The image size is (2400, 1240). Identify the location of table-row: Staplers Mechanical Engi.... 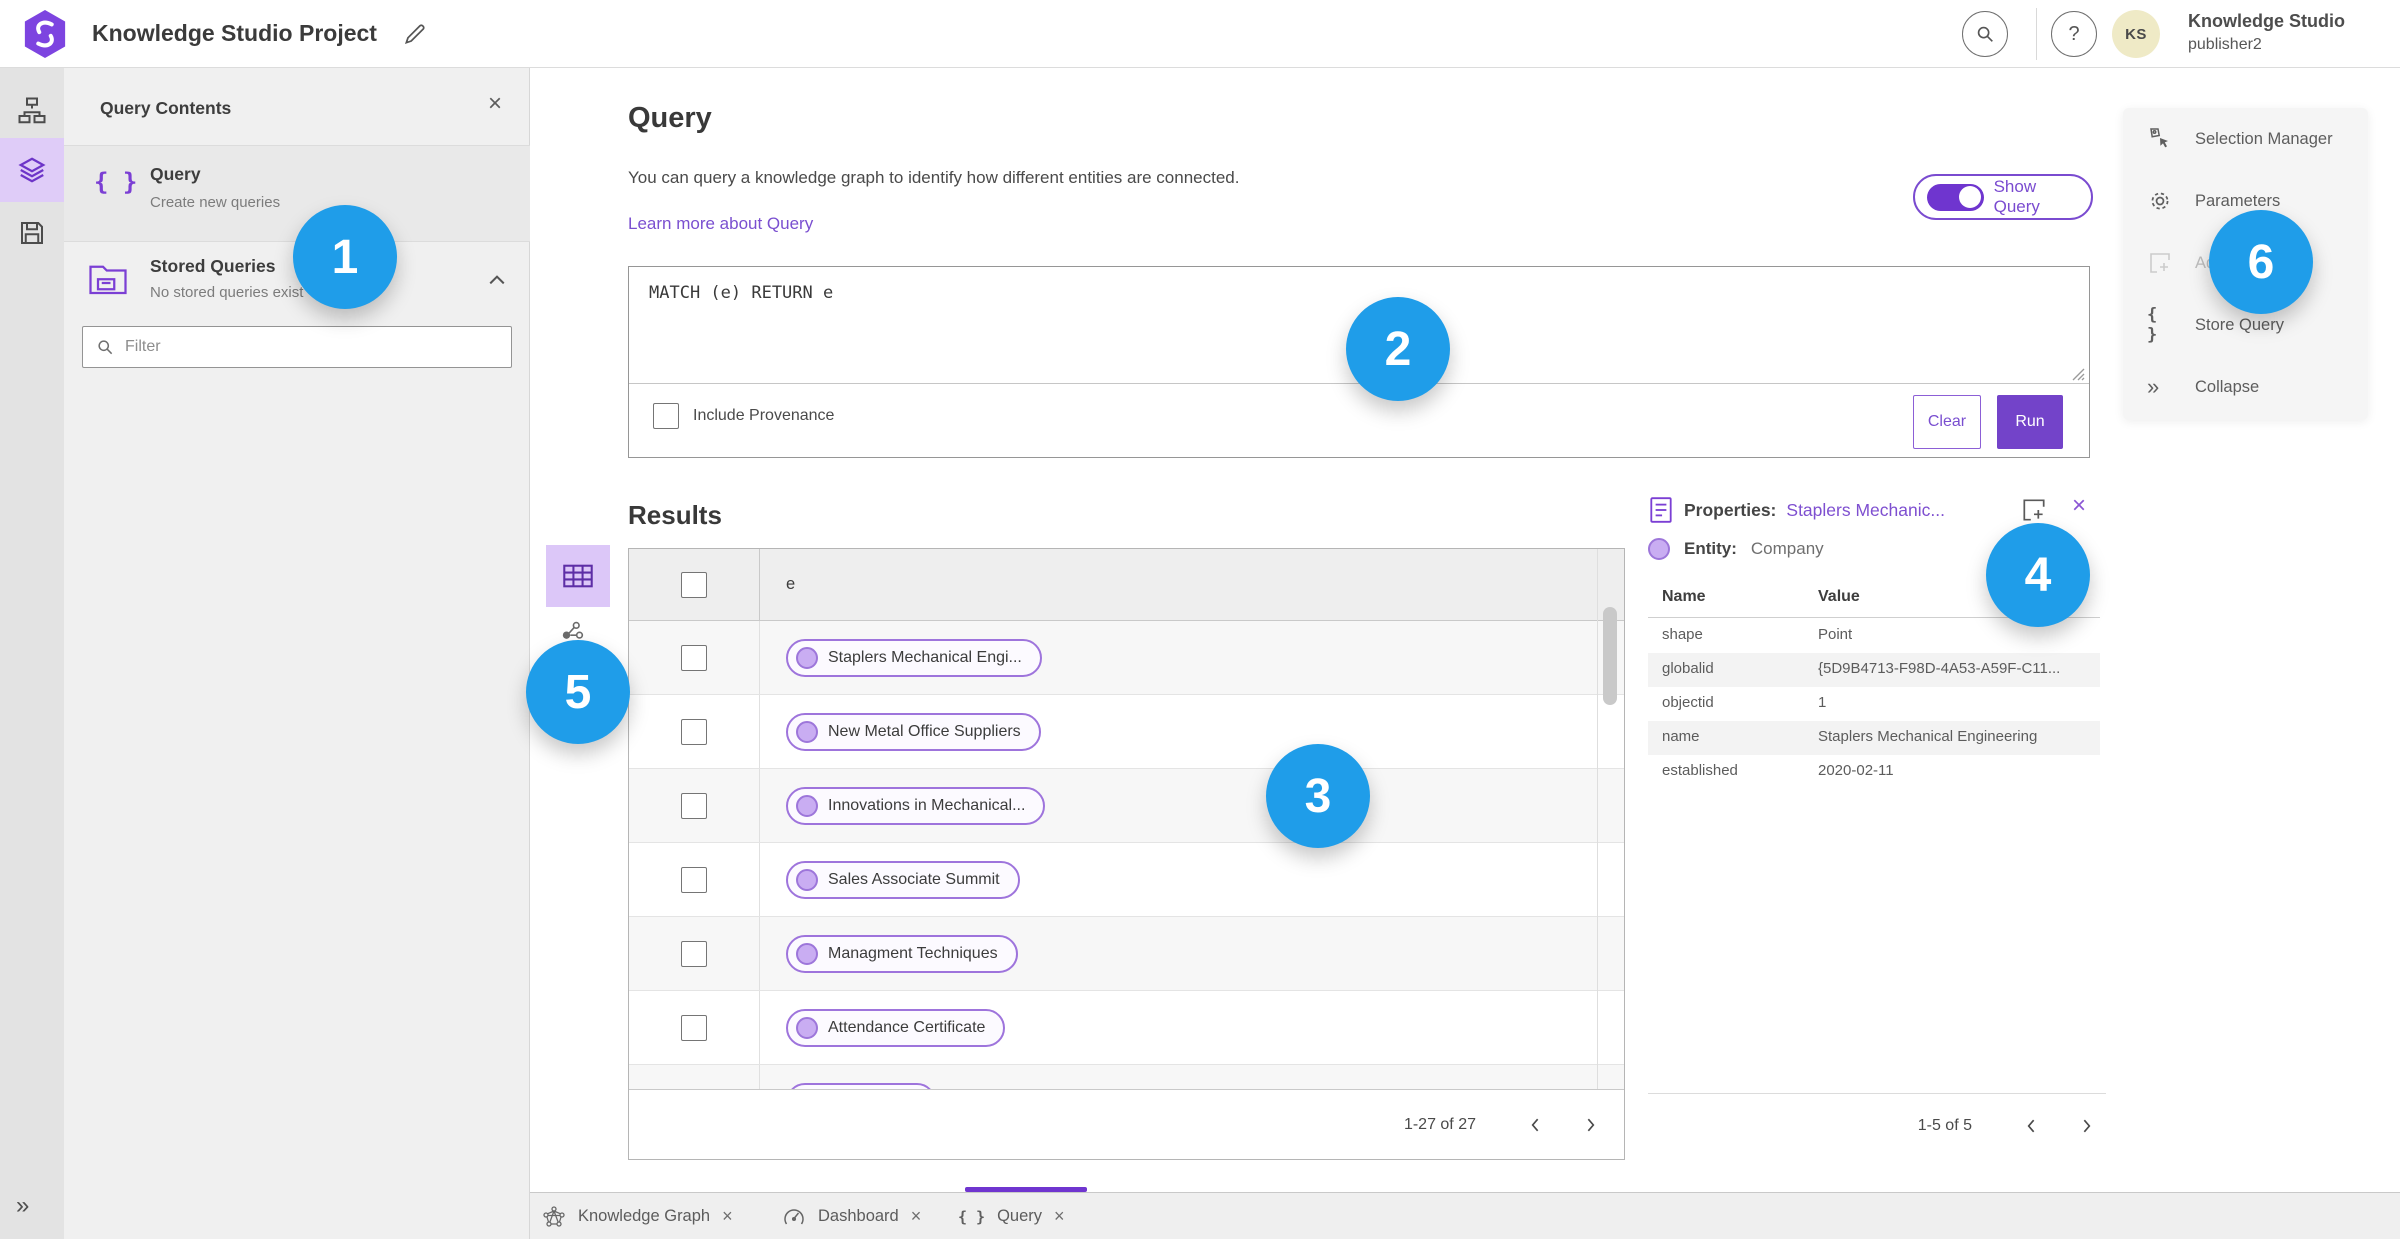
(1126, 658).